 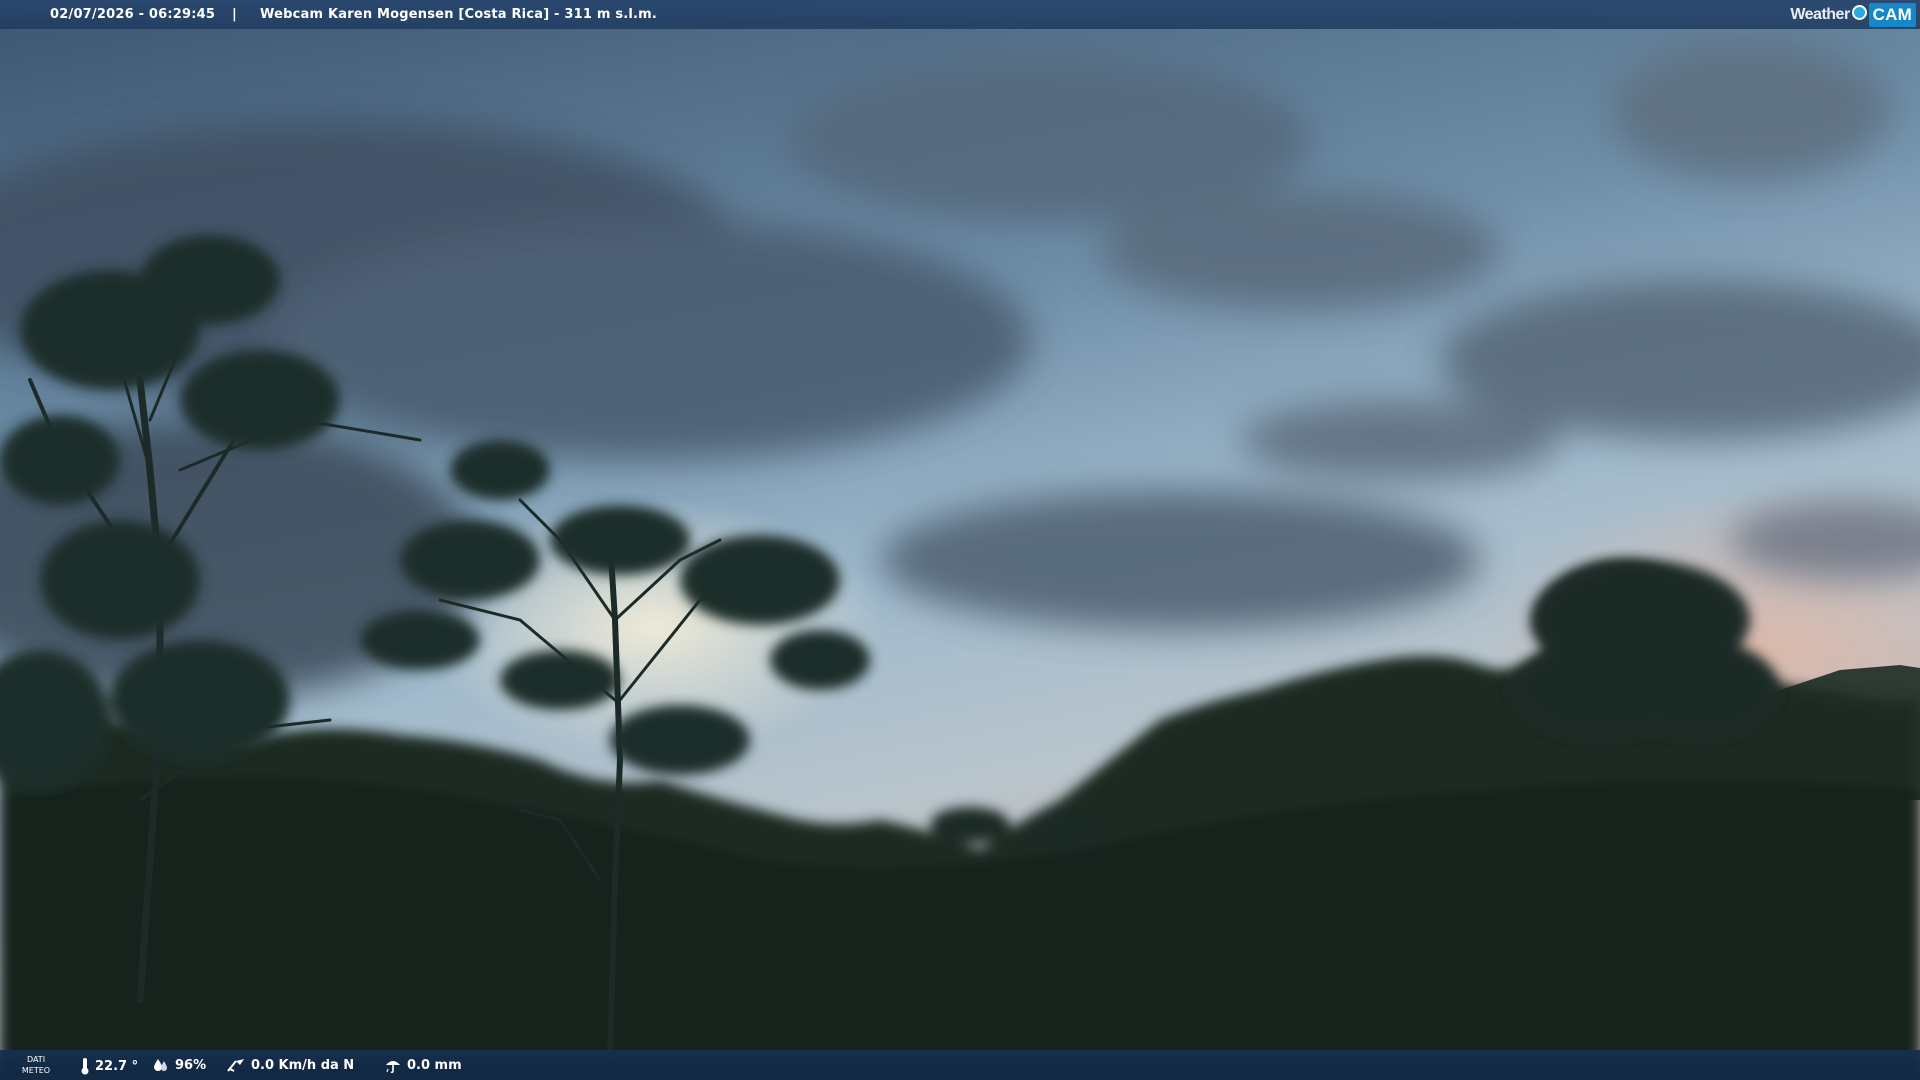 What do you see at coordinates (1892, 14) in the screenshot?
I see `logo-cam-text: CAM` at bounding box center [1892, 14].